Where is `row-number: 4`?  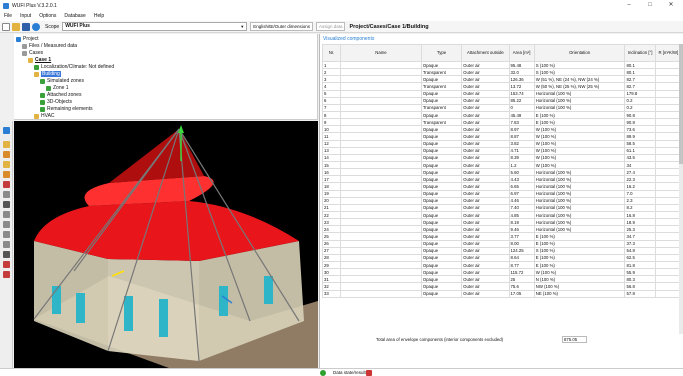
row-number: 4 is located at coordinates (331, 86).